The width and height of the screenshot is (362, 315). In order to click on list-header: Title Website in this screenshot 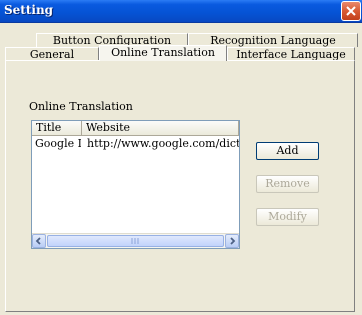, I will do `click(135, 128)`.